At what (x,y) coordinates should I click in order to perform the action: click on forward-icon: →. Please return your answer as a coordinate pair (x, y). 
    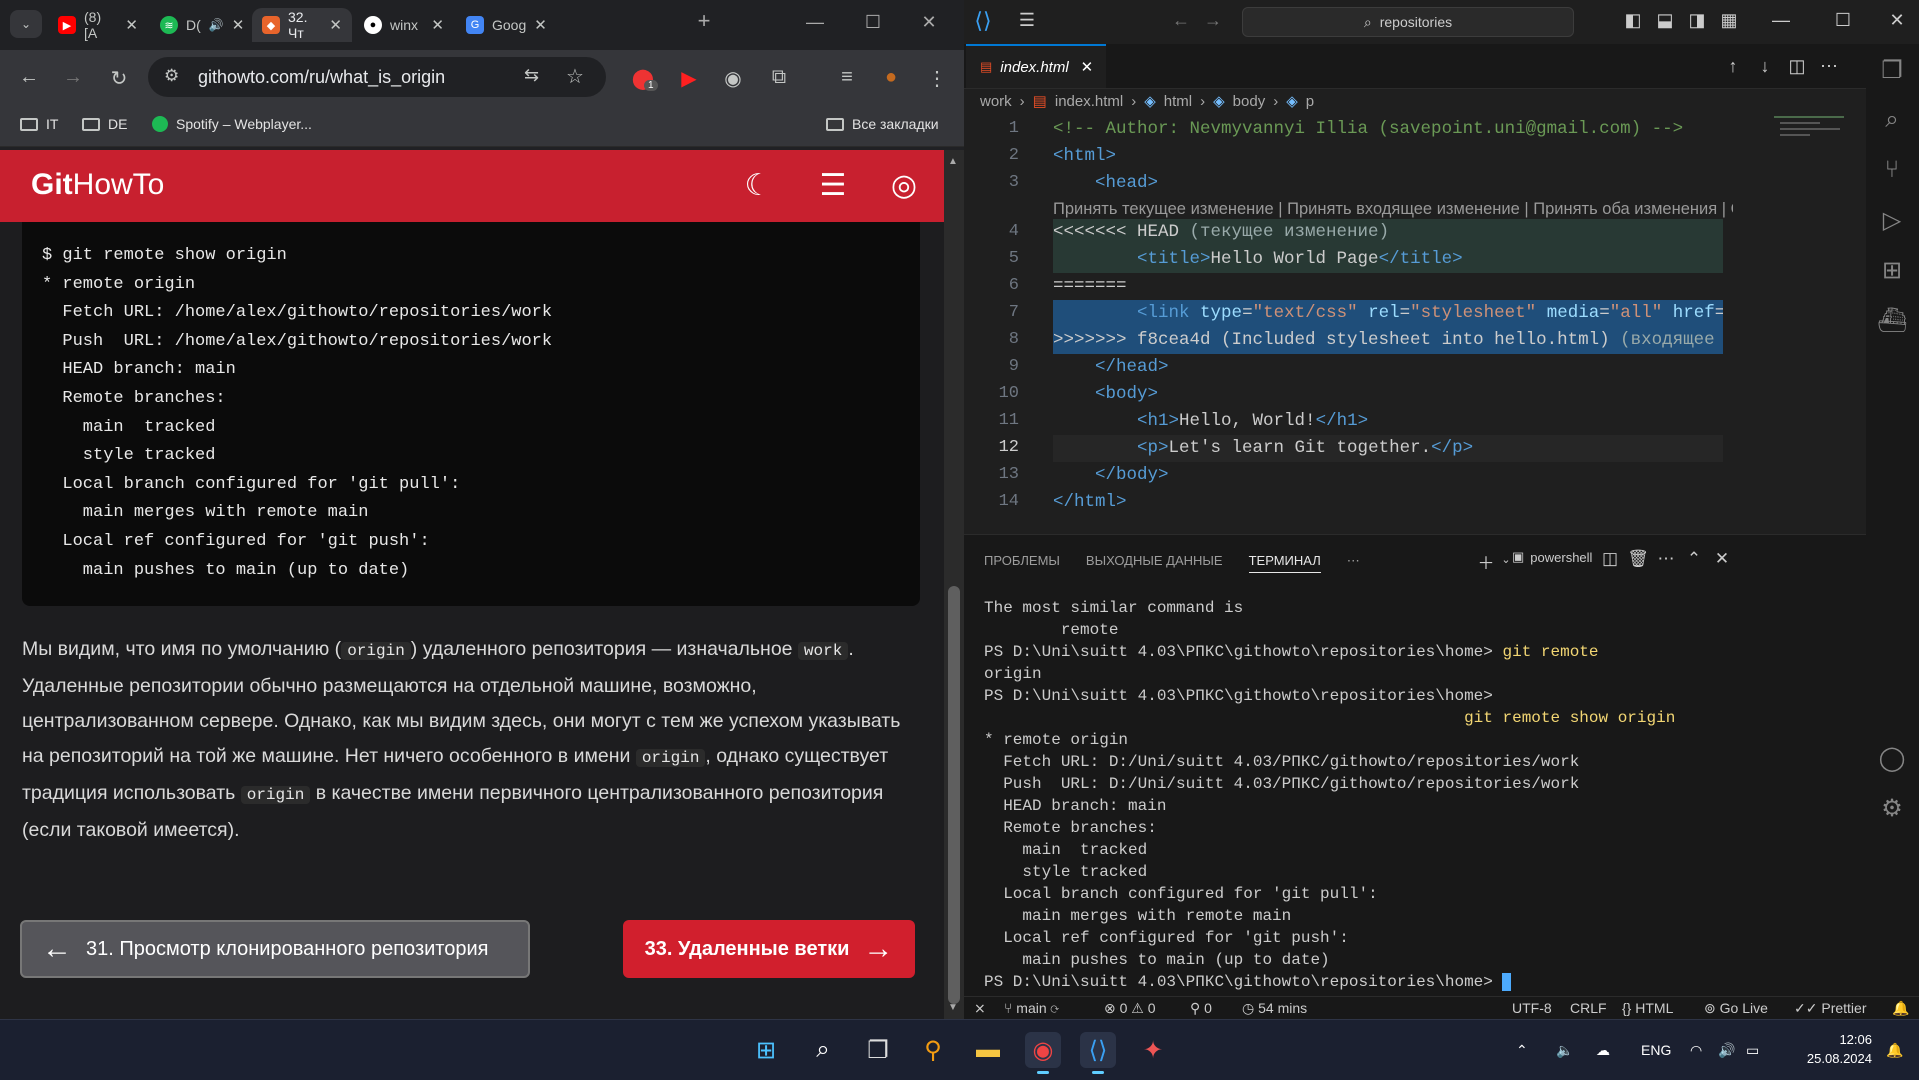
    Looking at the image, I should click on (73, 77).